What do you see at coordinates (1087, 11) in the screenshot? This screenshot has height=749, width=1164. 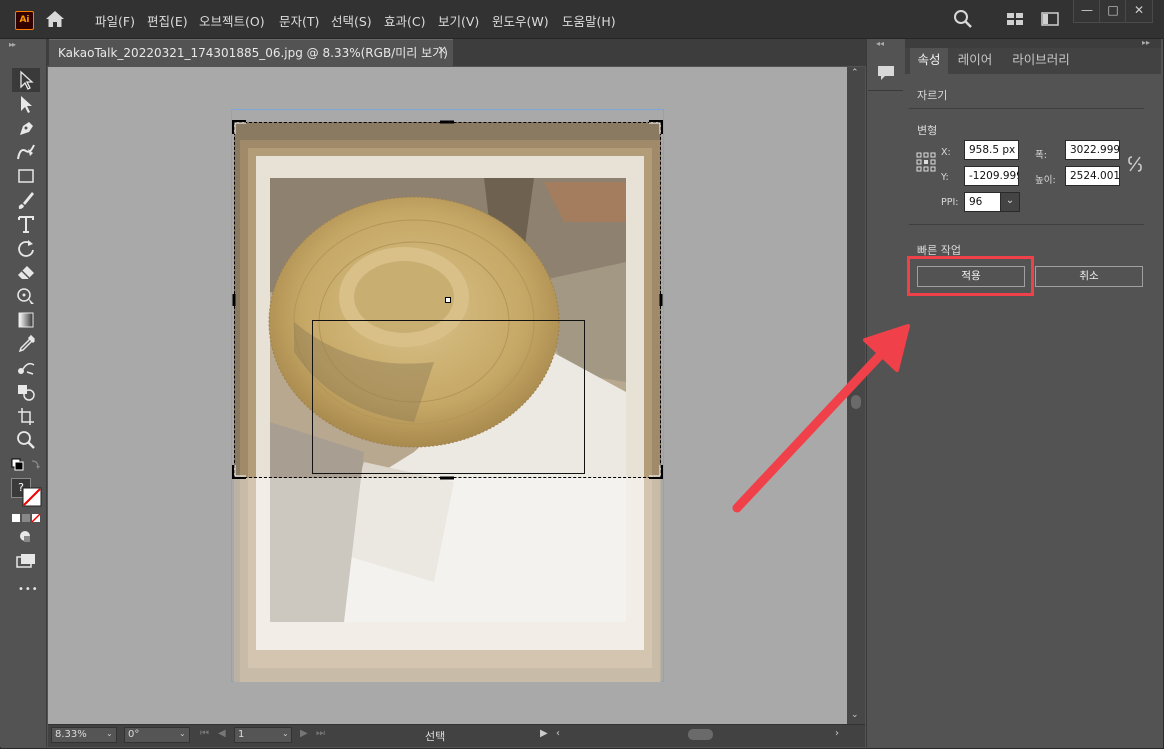 I see `minimize-button: —` at bounding box center [1087, 11].